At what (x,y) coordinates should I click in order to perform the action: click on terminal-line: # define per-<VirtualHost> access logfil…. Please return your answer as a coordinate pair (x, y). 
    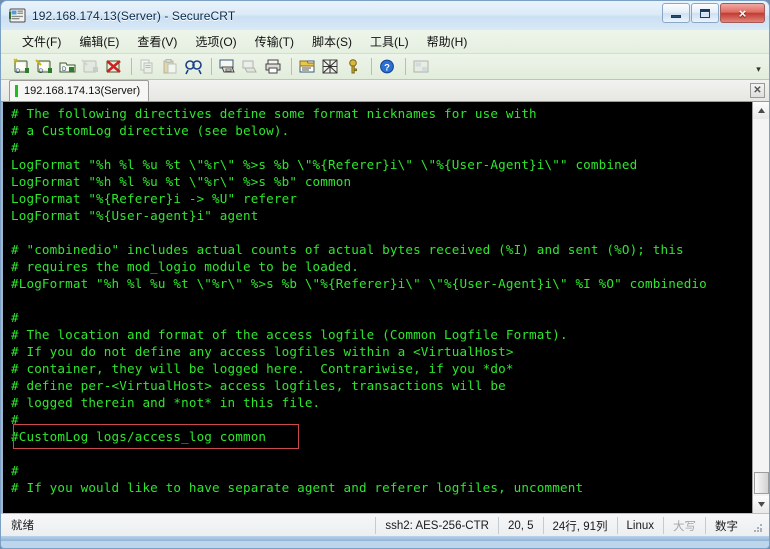
    Looking at the image, I should click on (258, 385).